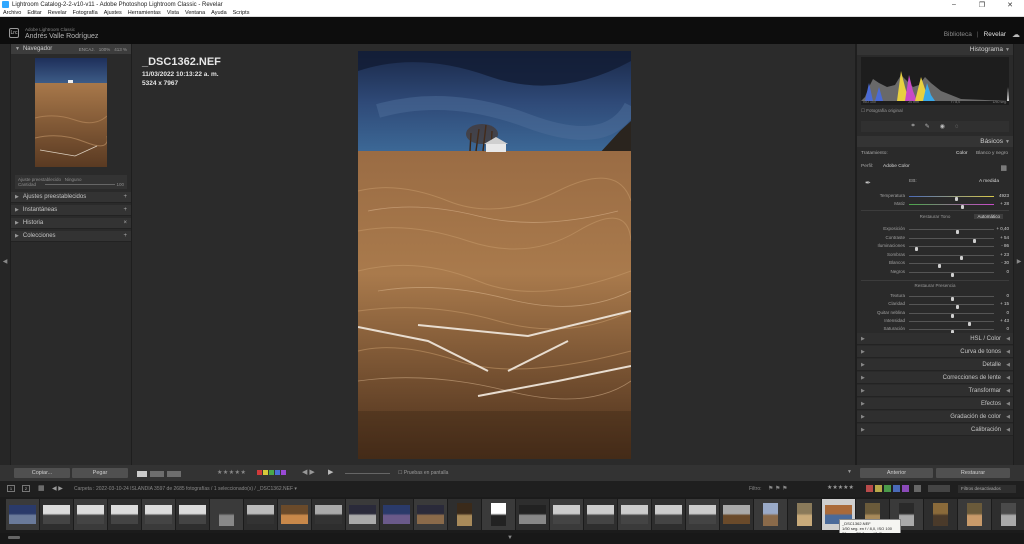 This screenshot has height=544, width=1024. What do you see at coordinates (11, 488) in the screenshot?
I see `page-1-button: 1` at bounding box center [11, 488].